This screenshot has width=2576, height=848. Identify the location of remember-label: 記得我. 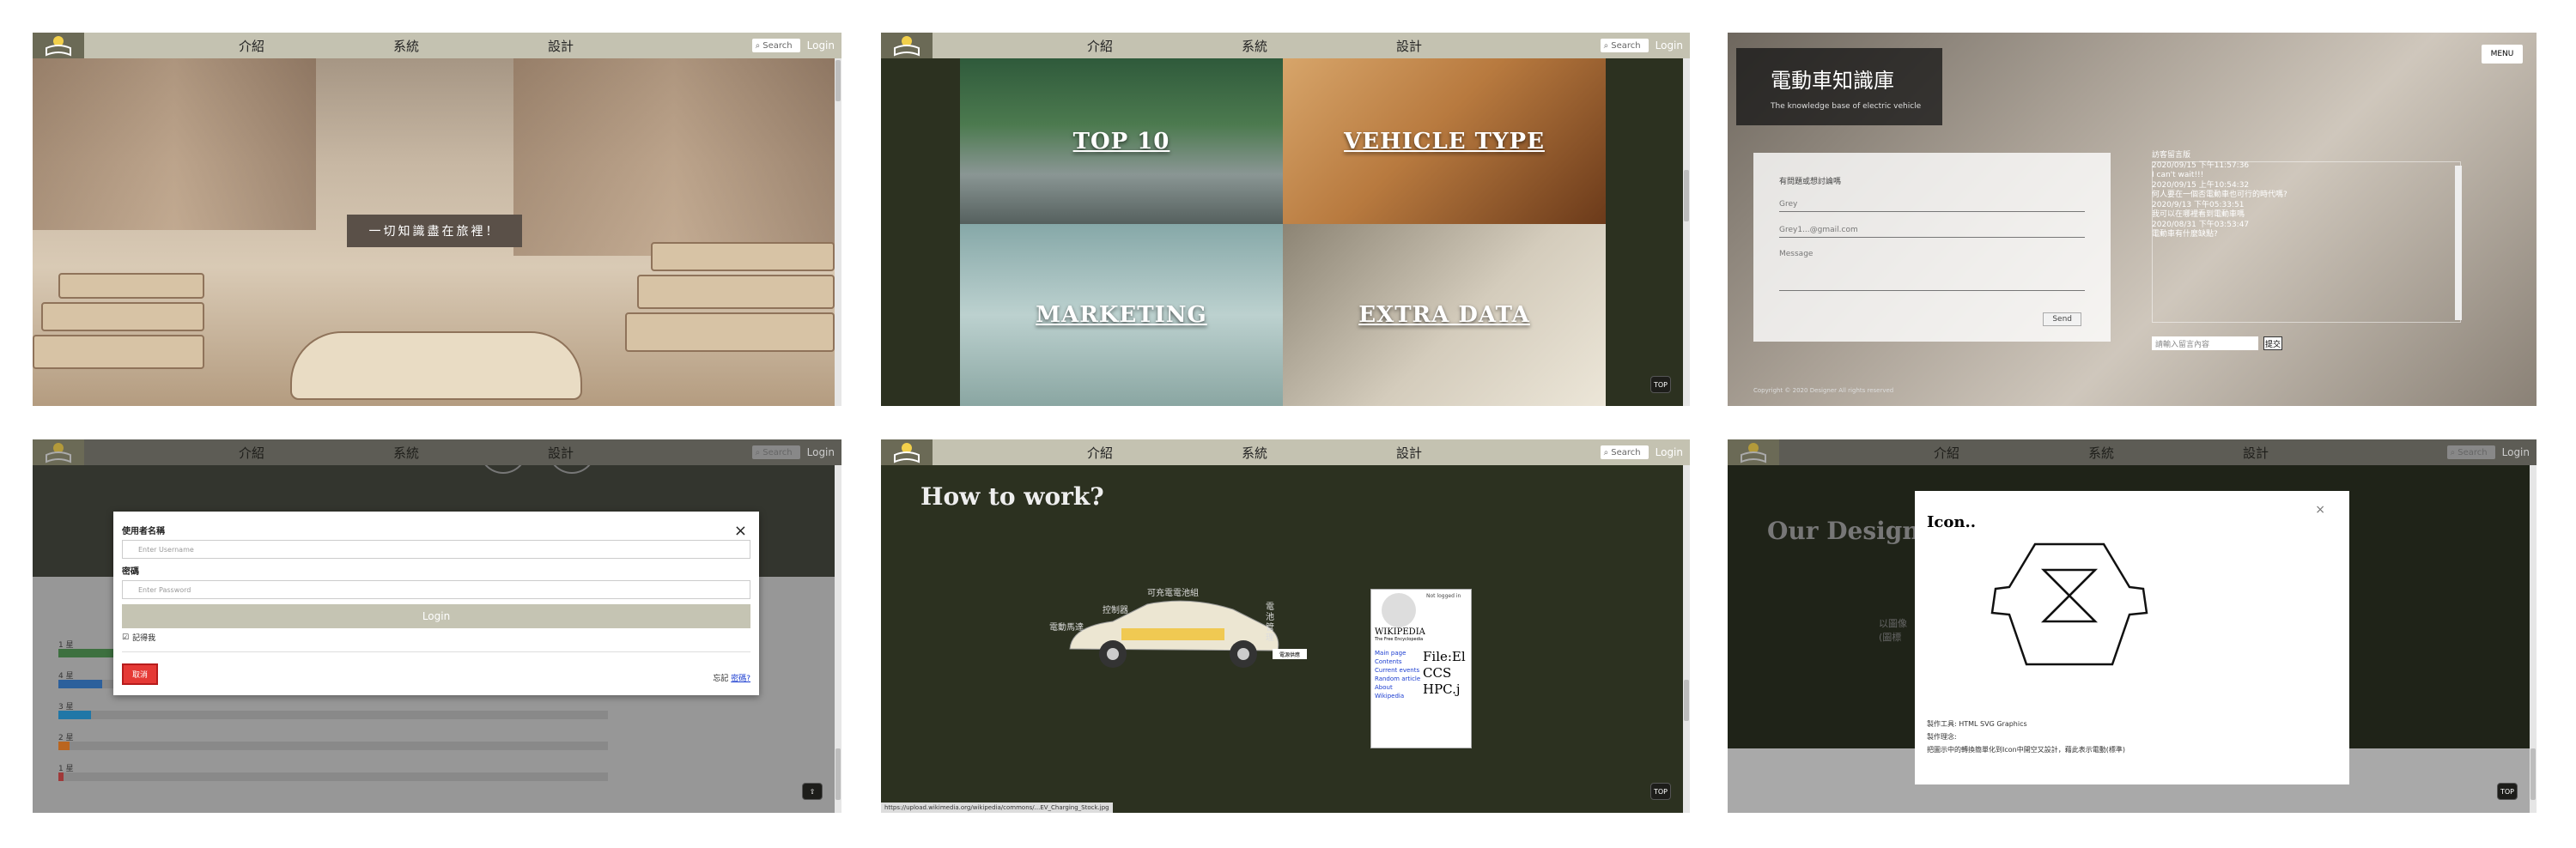
(144, 638).